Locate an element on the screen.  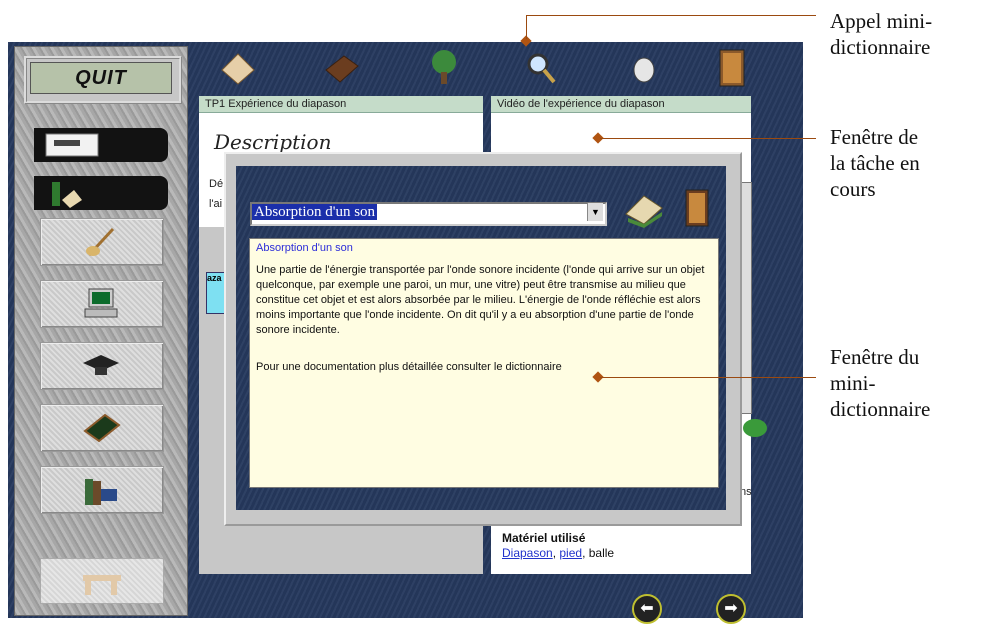
tree-icon is located at coordinates (444, 68).